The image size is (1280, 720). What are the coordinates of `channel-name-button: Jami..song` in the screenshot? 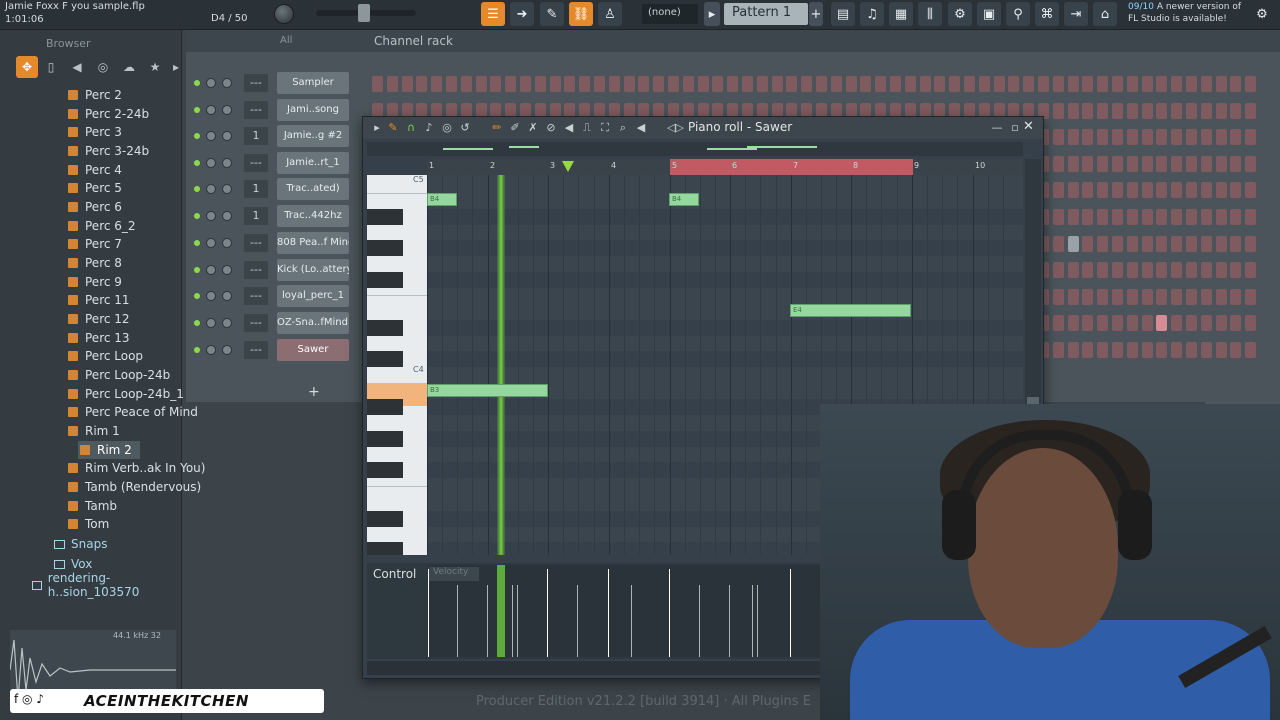 It's located at (313, 110).